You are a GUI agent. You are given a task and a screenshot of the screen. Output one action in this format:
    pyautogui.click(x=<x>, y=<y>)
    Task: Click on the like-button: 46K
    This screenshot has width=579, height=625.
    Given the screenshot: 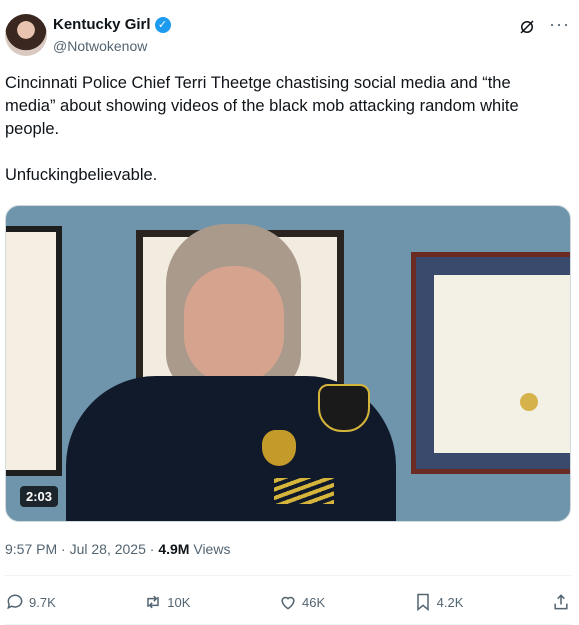 What is the action you would take?
    pyautogui.click(x=301, y=602)
    